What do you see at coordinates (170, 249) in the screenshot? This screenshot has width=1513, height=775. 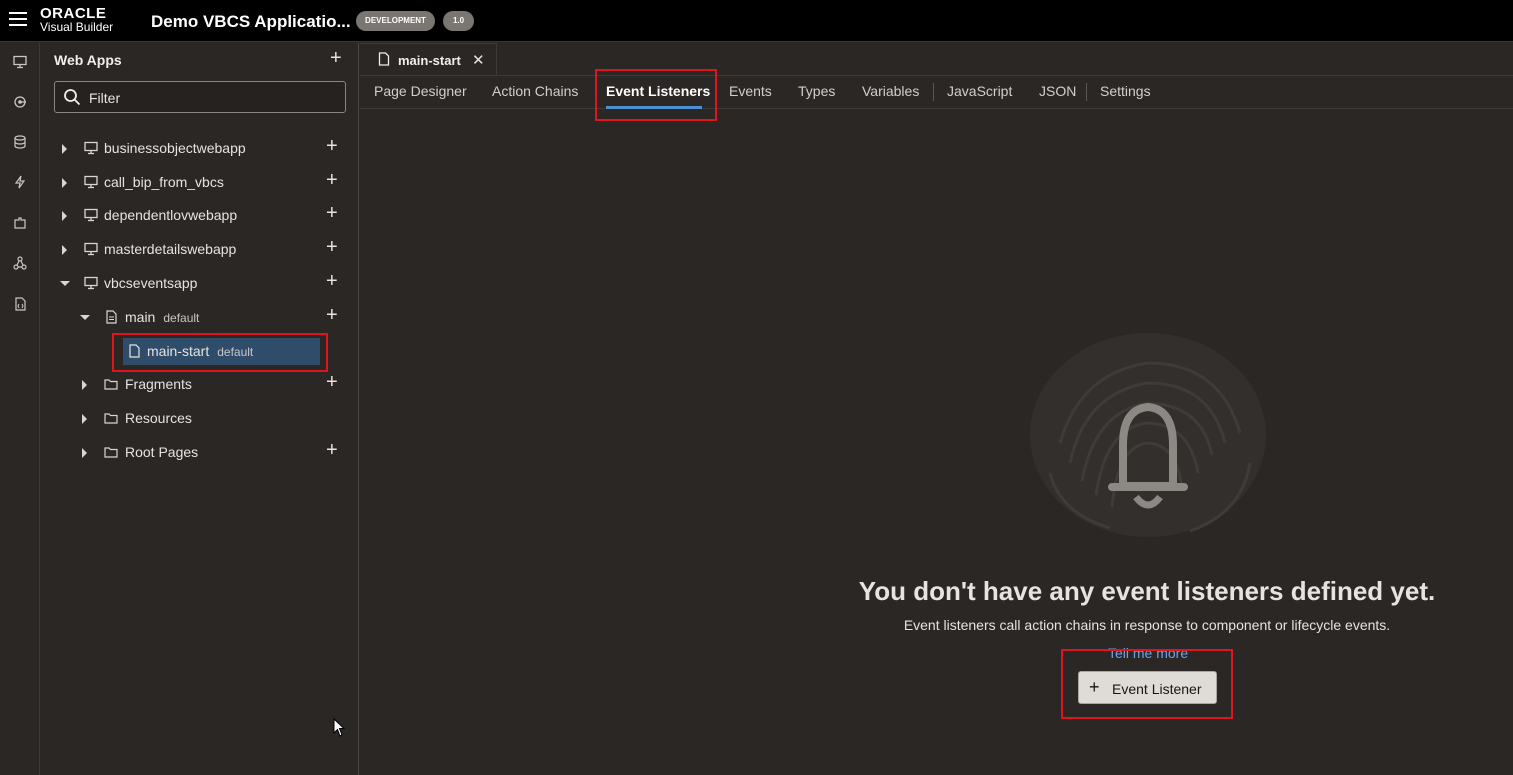 I see `tree-item-label: masterdetailswebapp` at bounding box center [170, 249].